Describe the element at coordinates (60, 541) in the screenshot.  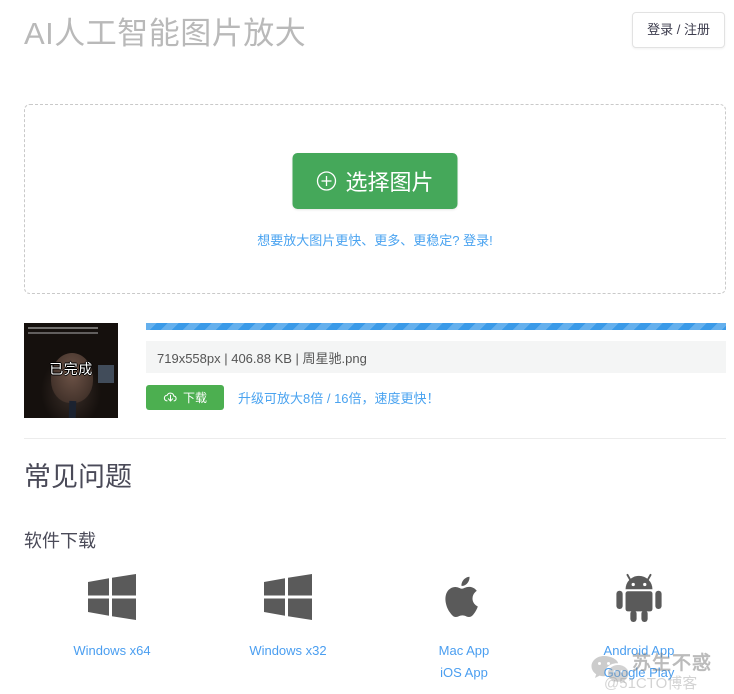
I see `software-download-heading: 软件下载` at that location.